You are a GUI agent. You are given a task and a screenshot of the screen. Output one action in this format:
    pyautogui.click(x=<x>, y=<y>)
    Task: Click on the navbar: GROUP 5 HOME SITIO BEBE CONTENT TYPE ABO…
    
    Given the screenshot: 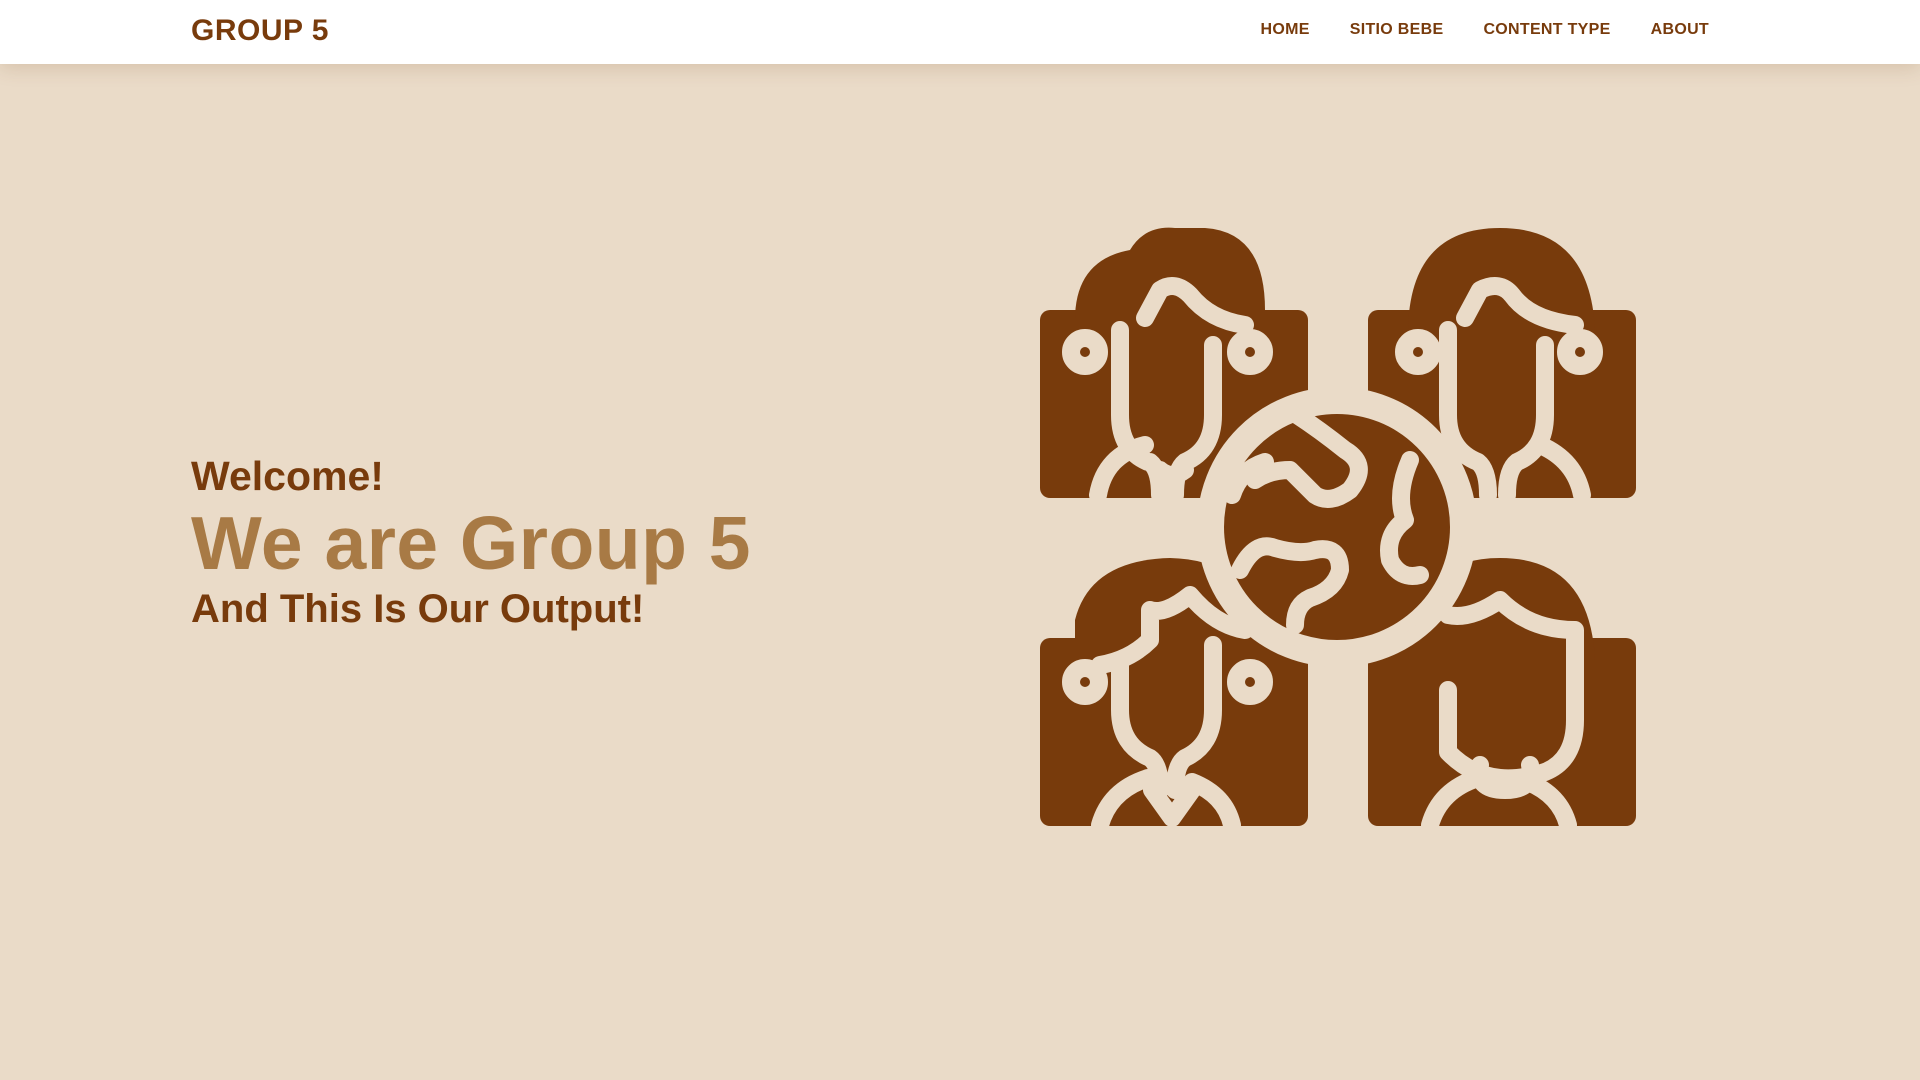 What is the action you would take?
    pyautogui.click(x=960, y=32)
    